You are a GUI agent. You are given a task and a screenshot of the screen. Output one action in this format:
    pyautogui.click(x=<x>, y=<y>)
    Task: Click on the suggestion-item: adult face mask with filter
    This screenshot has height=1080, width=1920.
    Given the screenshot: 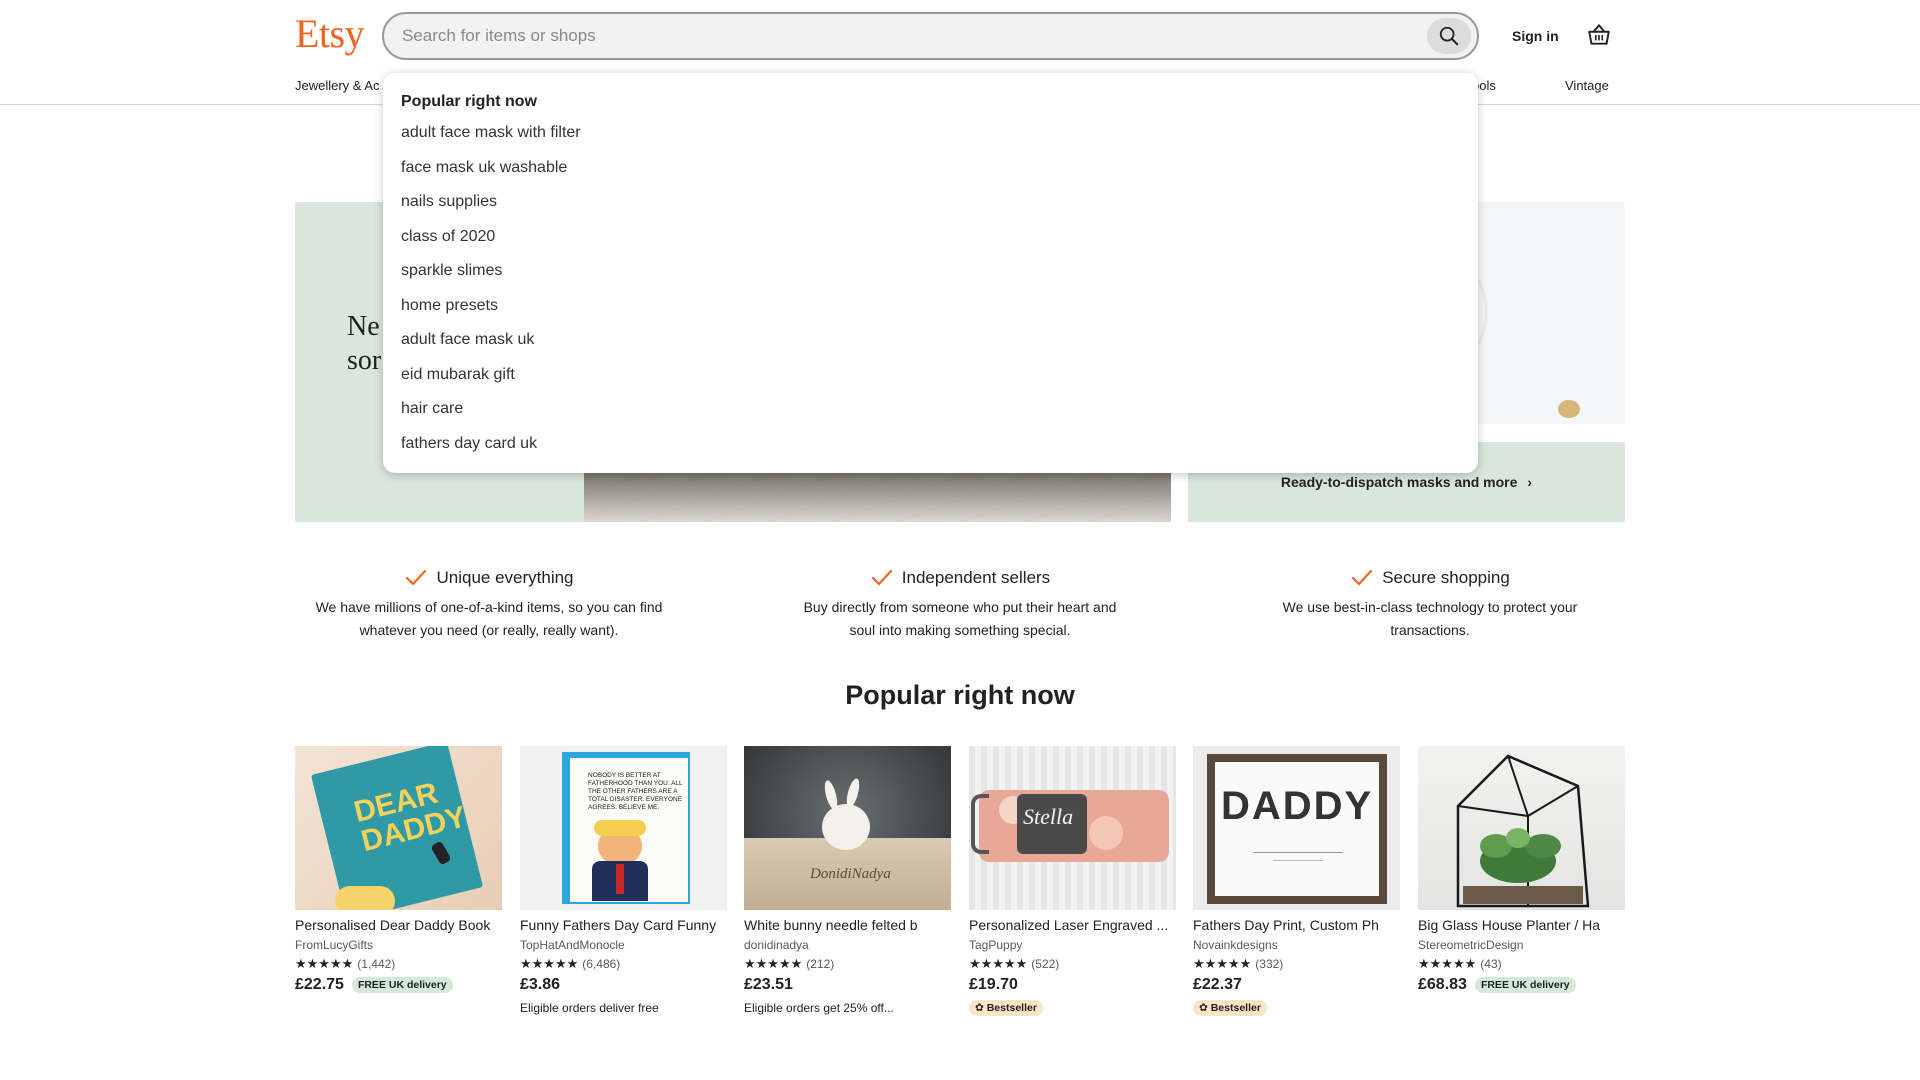 What is the action you would take?
    pyautogui.click(x=491, y=140)
    